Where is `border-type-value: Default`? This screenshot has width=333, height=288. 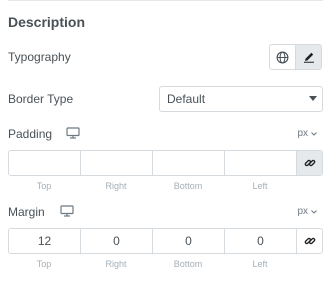 border-type-value: Default is located at coordinates (186, 99).